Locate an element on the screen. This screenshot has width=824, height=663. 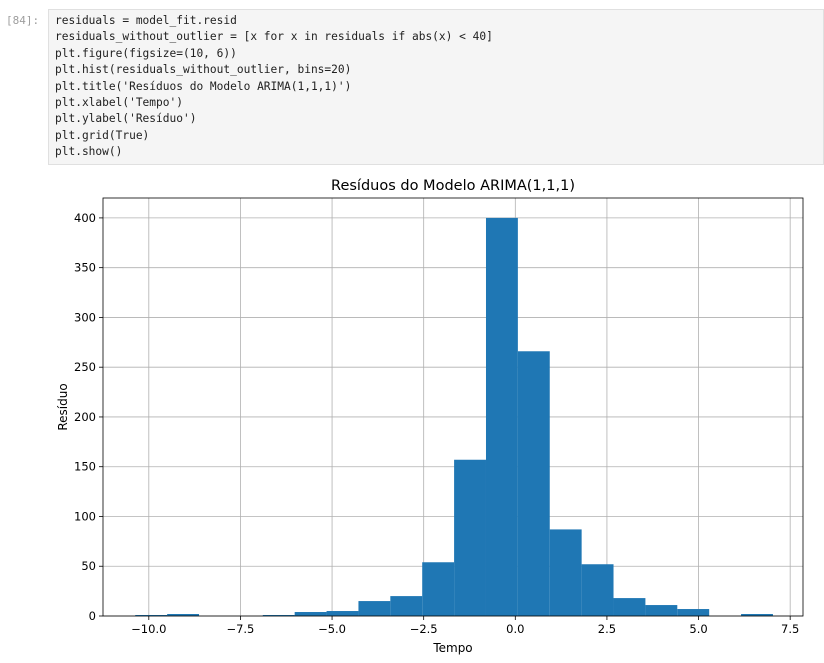
x-tick-label: −10.0 is located at coordinates (148, 629).